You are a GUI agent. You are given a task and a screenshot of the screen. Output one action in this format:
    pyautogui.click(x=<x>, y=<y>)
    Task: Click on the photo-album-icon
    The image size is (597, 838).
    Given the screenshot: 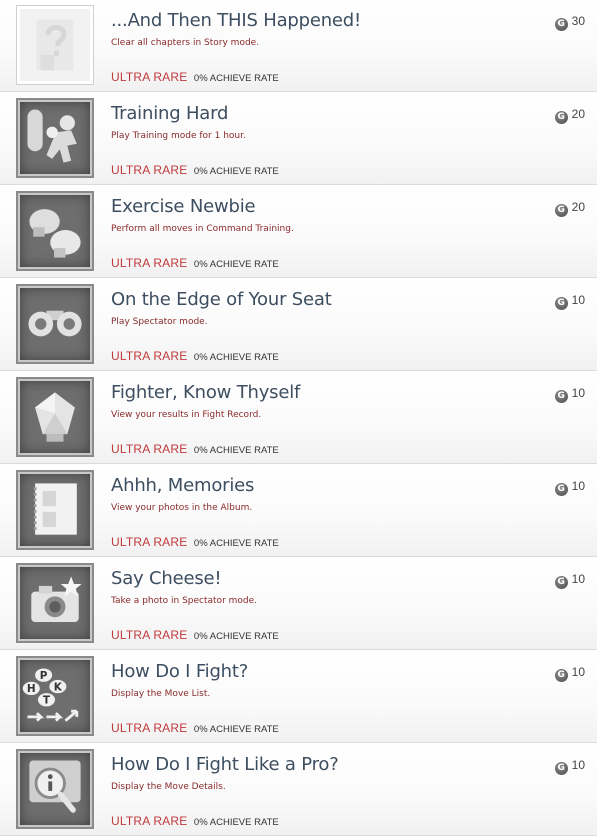 What is the action you would take?
    pyautogui.click(x=55, y=510)
    